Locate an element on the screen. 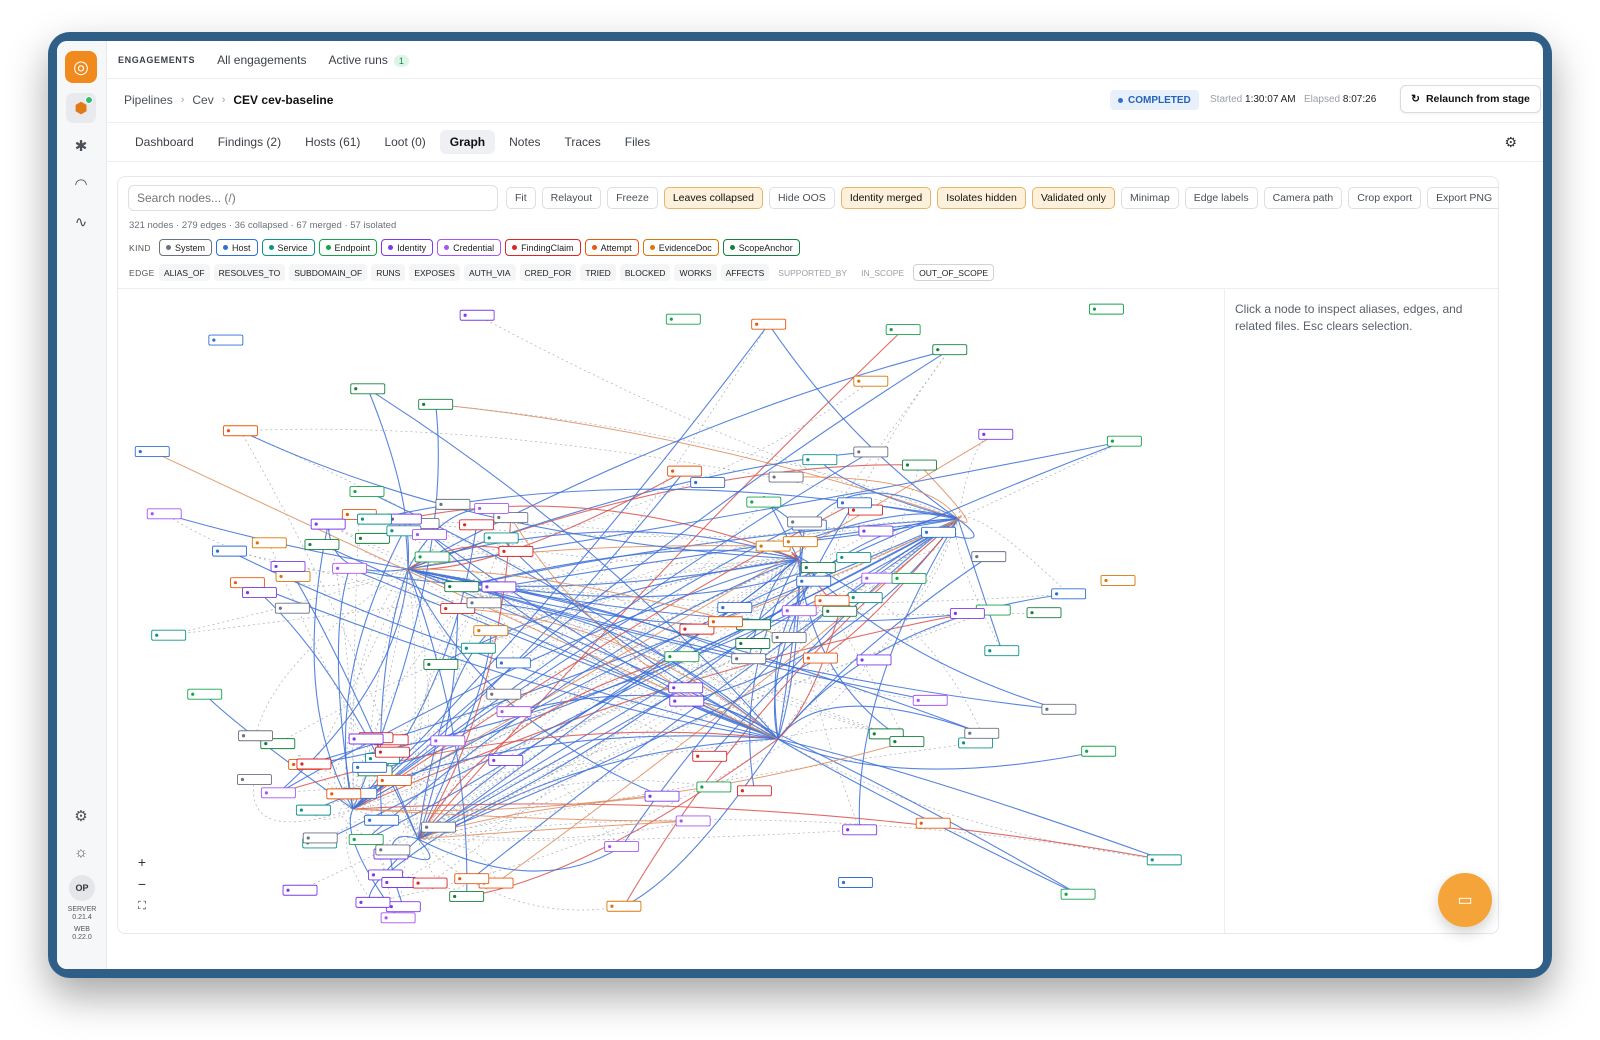 The height and width of the screenshot is (1040, 1600). zoom-in-button: + is located at coordinates (142, 862).